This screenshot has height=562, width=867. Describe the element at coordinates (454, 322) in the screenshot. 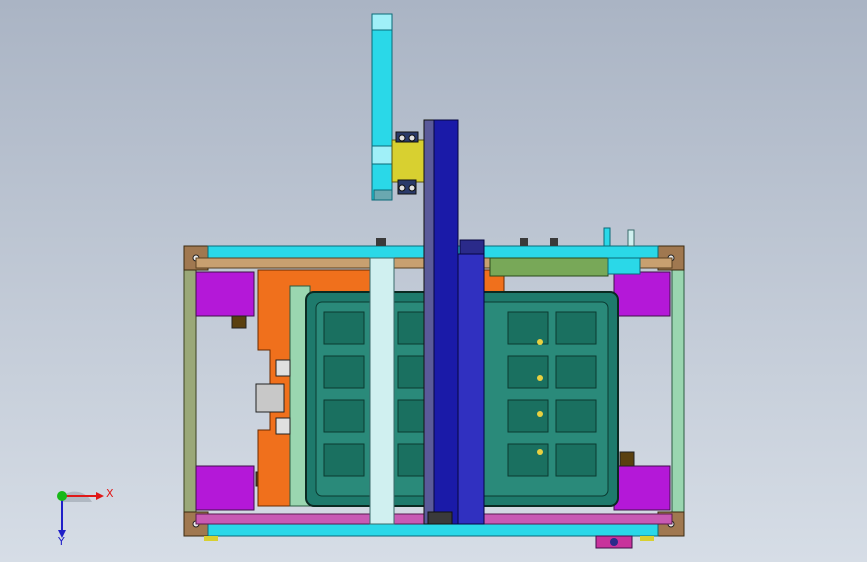

I see `lift-column` at that location.